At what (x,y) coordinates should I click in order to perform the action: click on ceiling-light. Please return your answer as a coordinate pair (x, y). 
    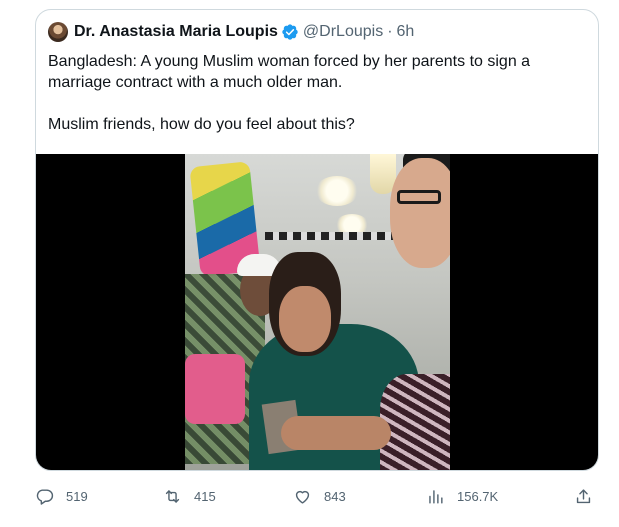
    Looking at the image, I should click on (337, 191).